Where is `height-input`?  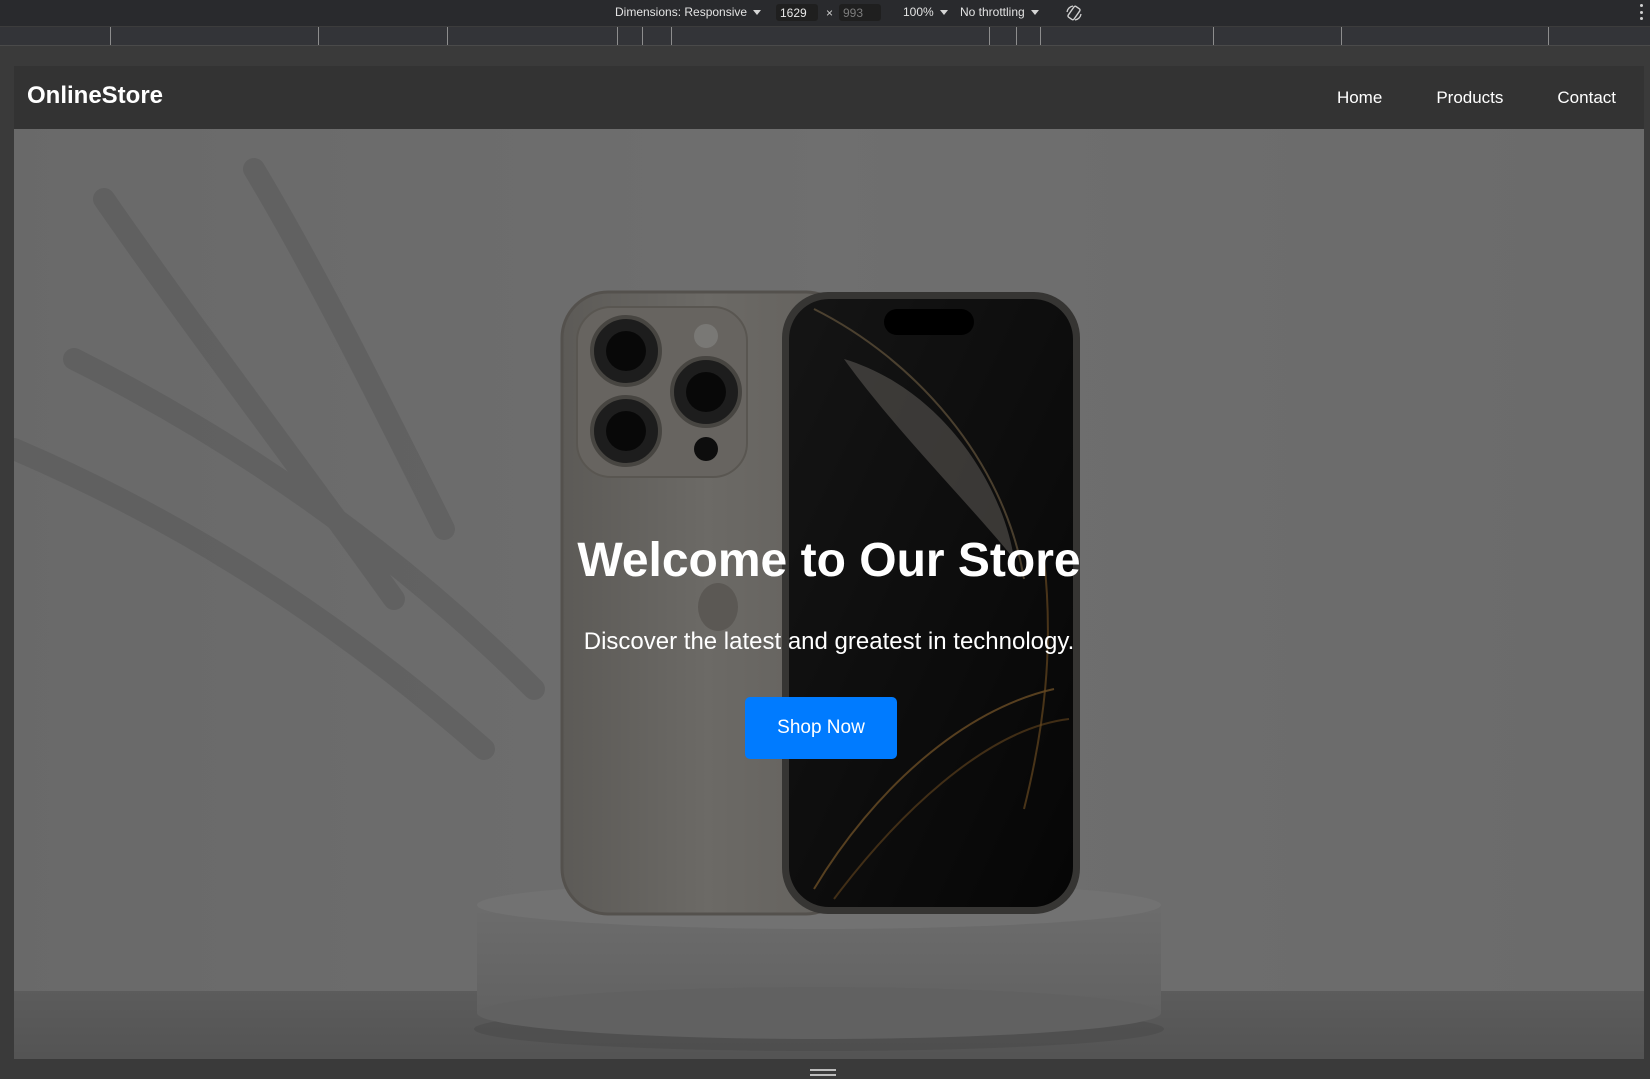 height-input is located at coordinates (860, 12).